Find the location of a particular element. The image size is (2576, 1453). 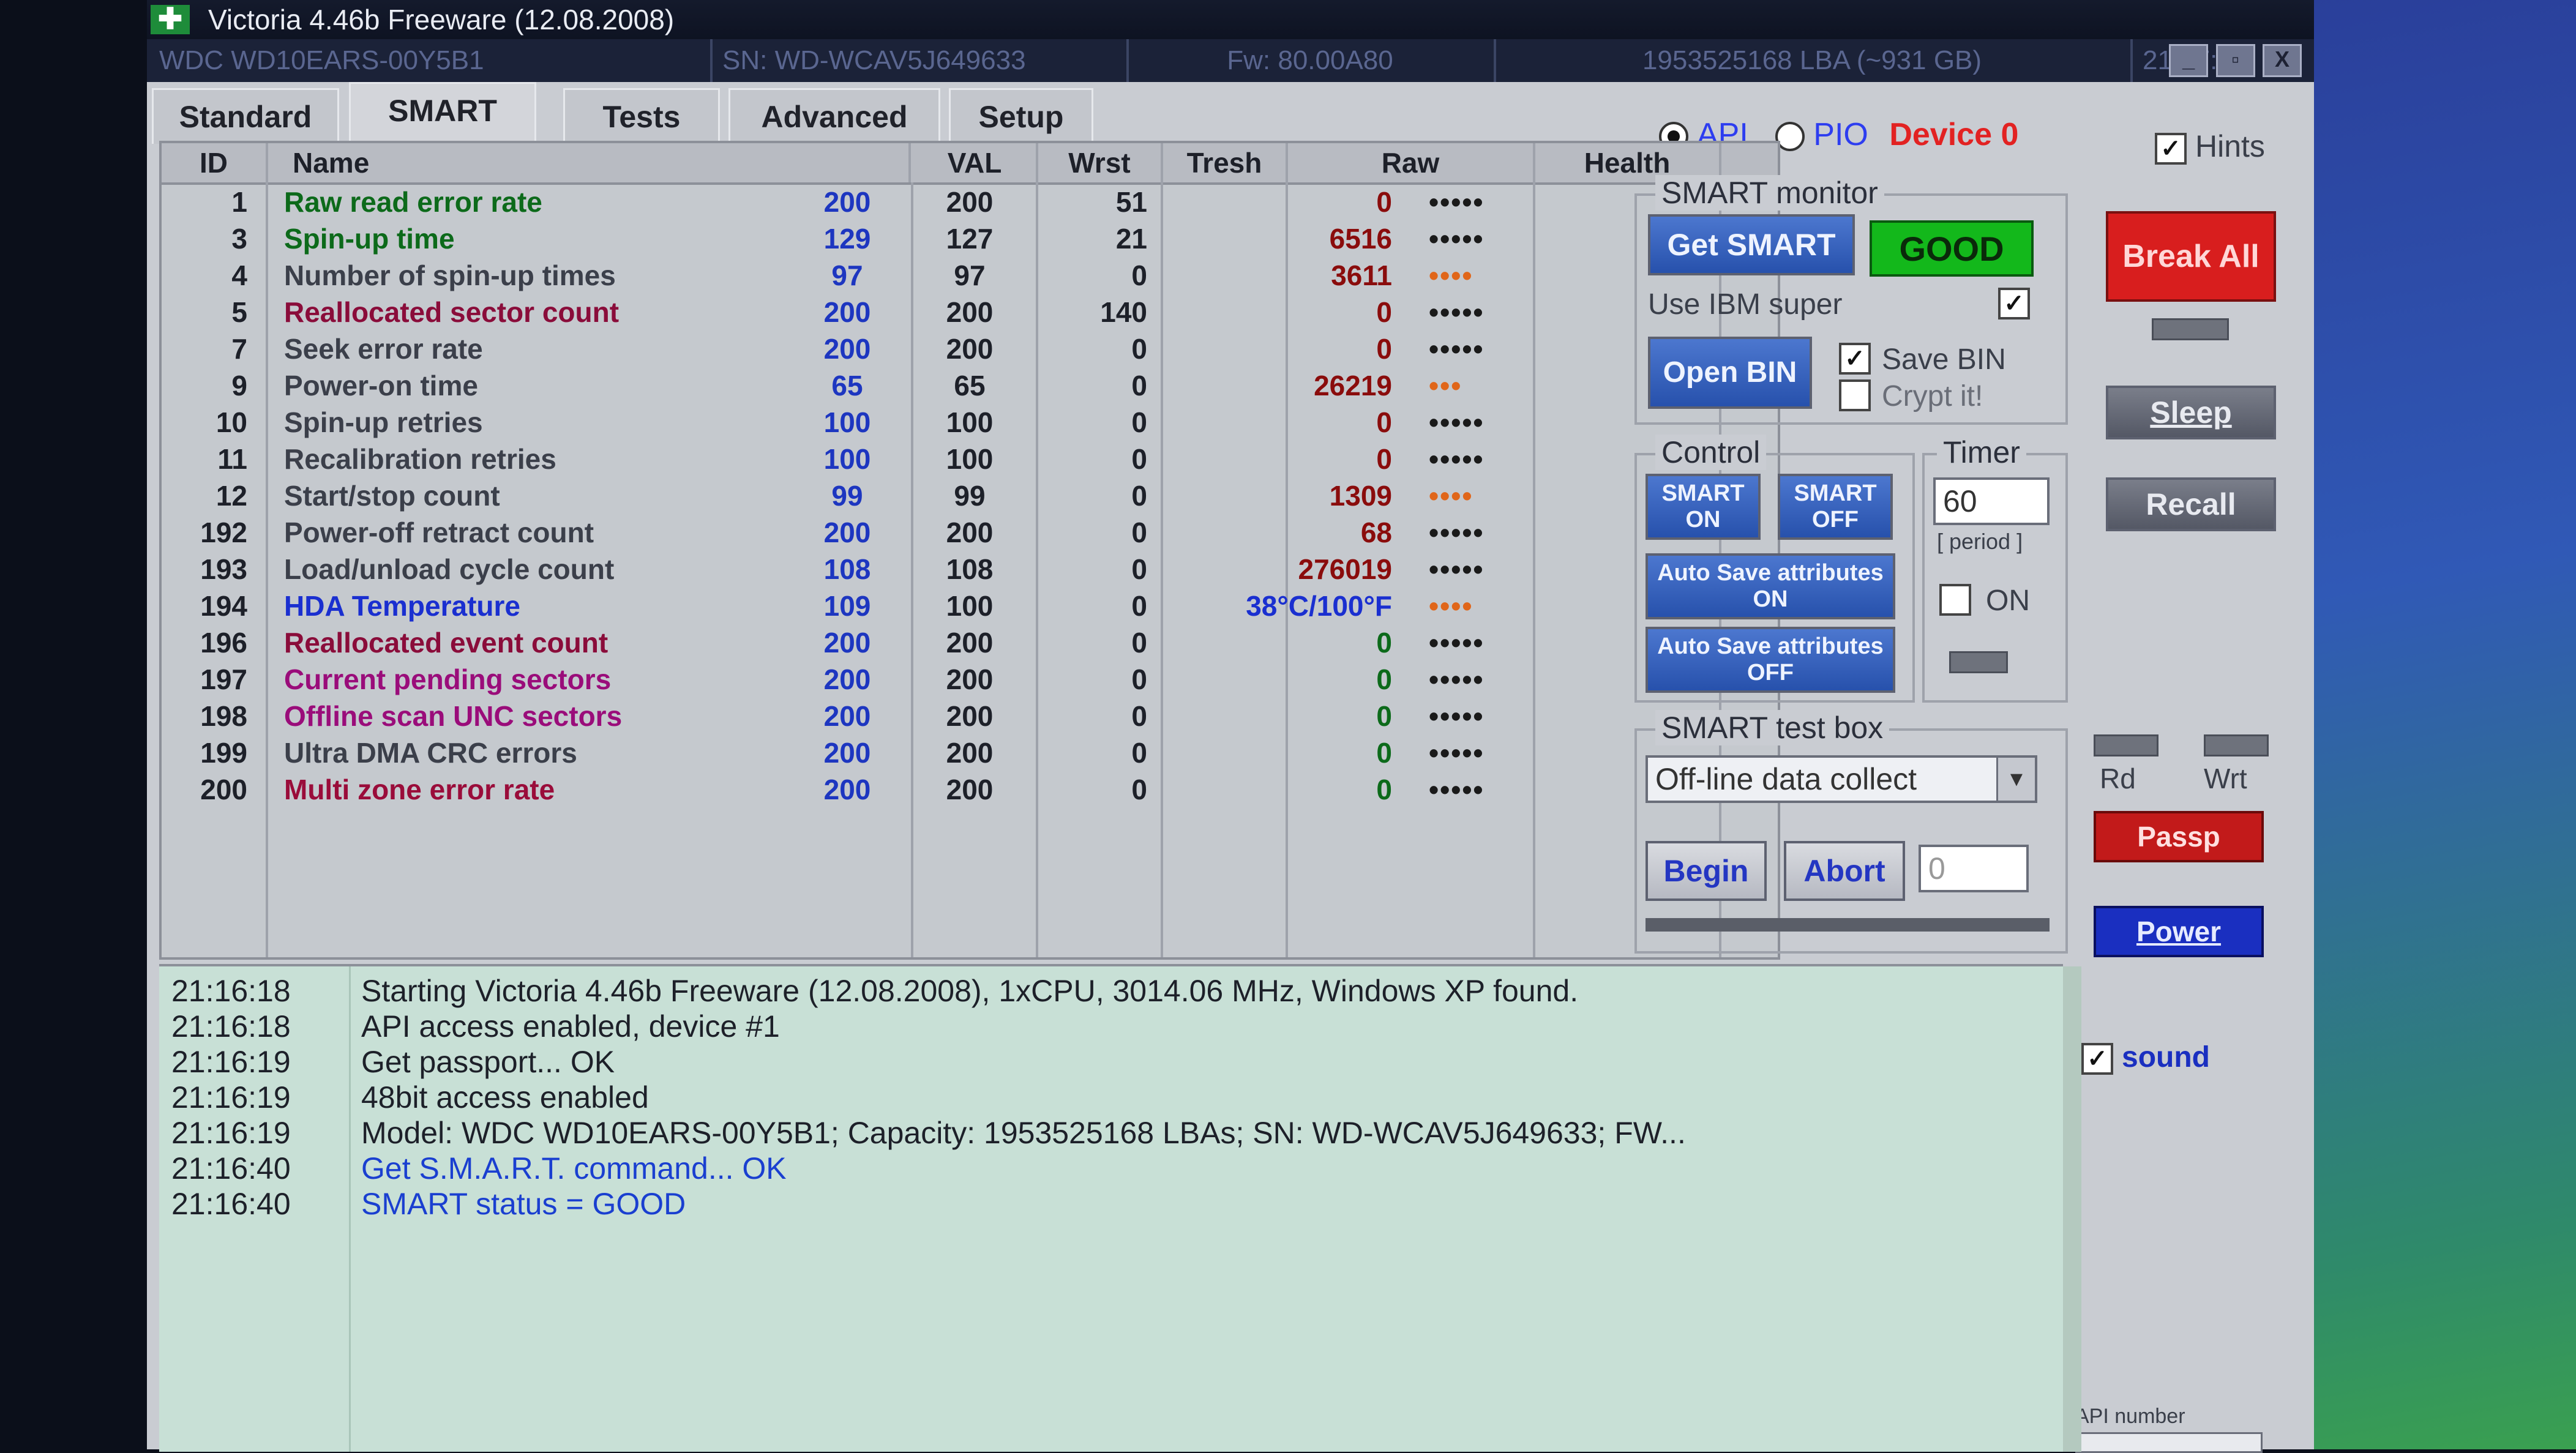

recall-button: Recall is located at coordinates (2191, 504).